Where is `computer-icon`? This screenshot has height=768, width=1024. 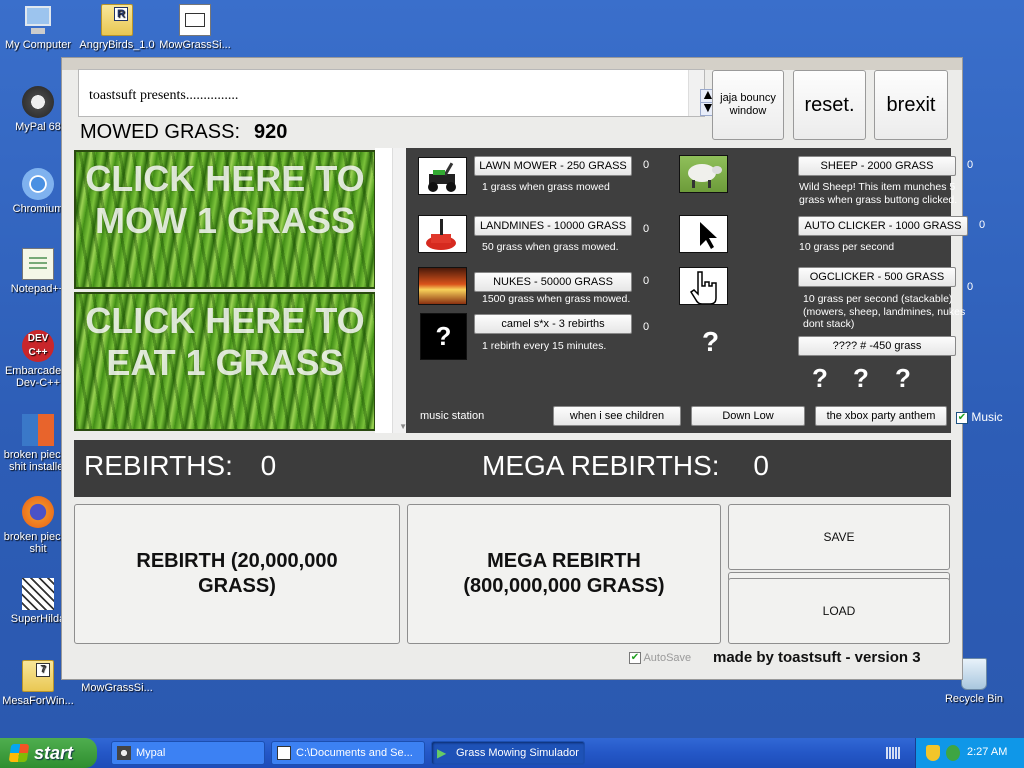 computer-icon is located at coordinates (38, 20).